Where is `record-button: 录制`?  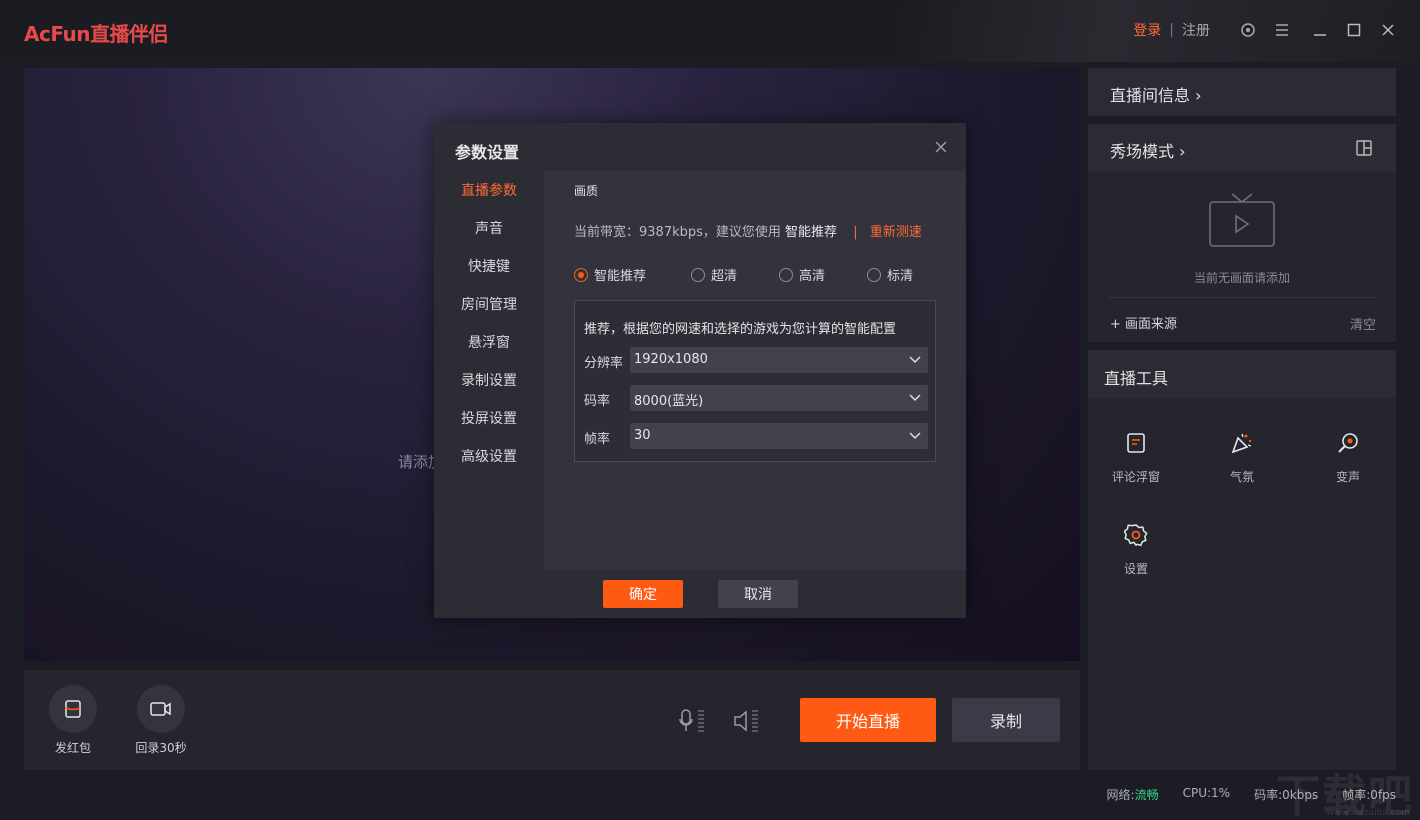
record-button: 录制 is located at coordinates (1006, 720).